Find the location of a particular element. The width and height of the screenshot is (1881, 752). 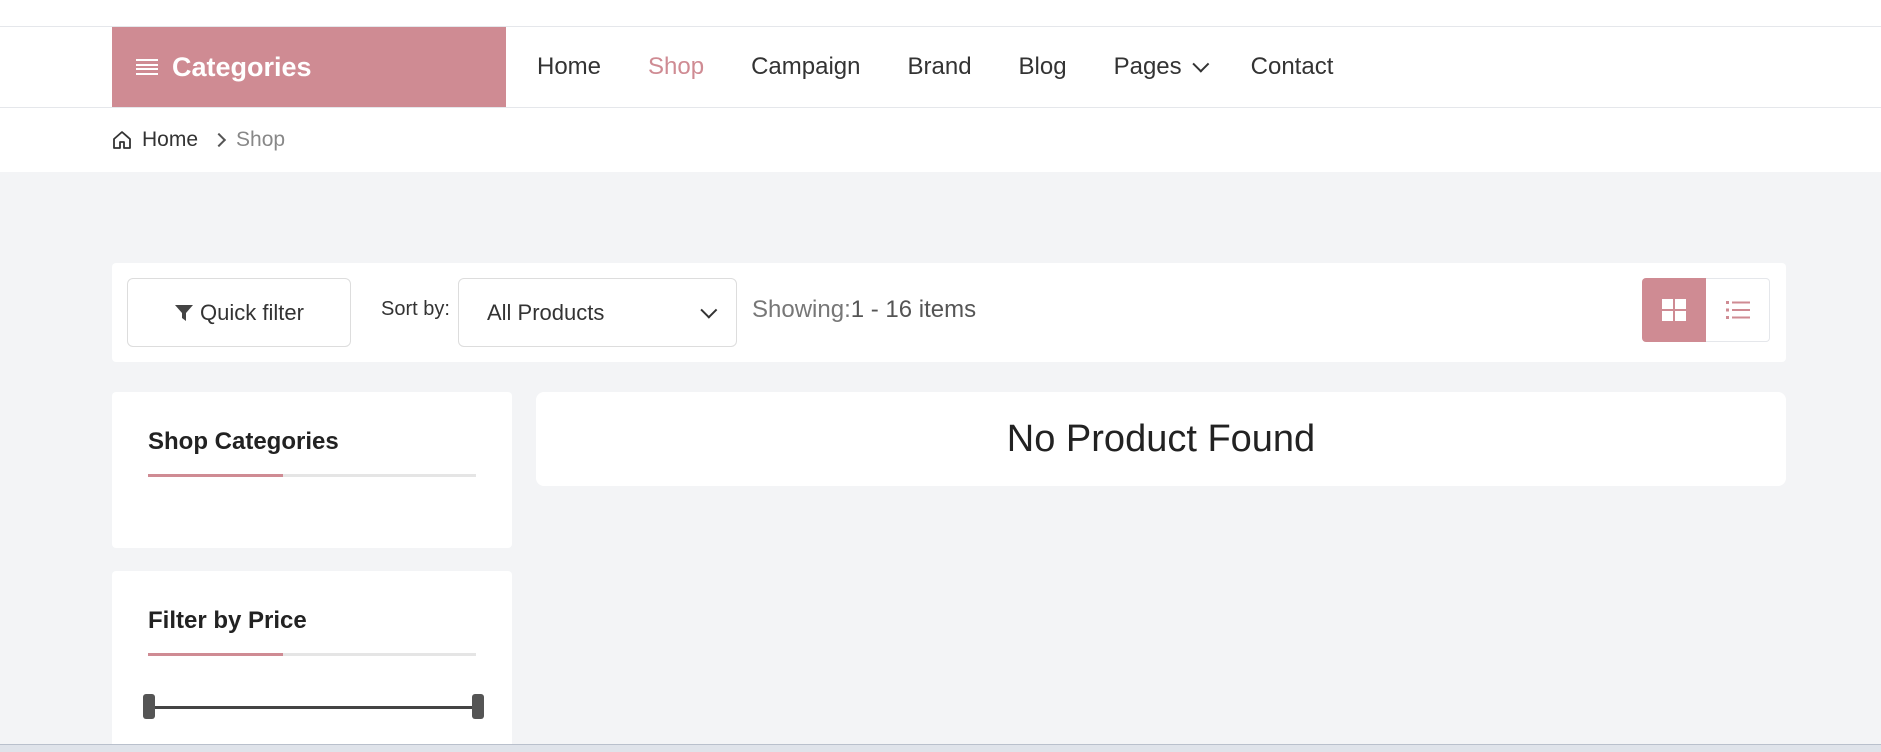

filter-icon is located at coordinates (184, 312).